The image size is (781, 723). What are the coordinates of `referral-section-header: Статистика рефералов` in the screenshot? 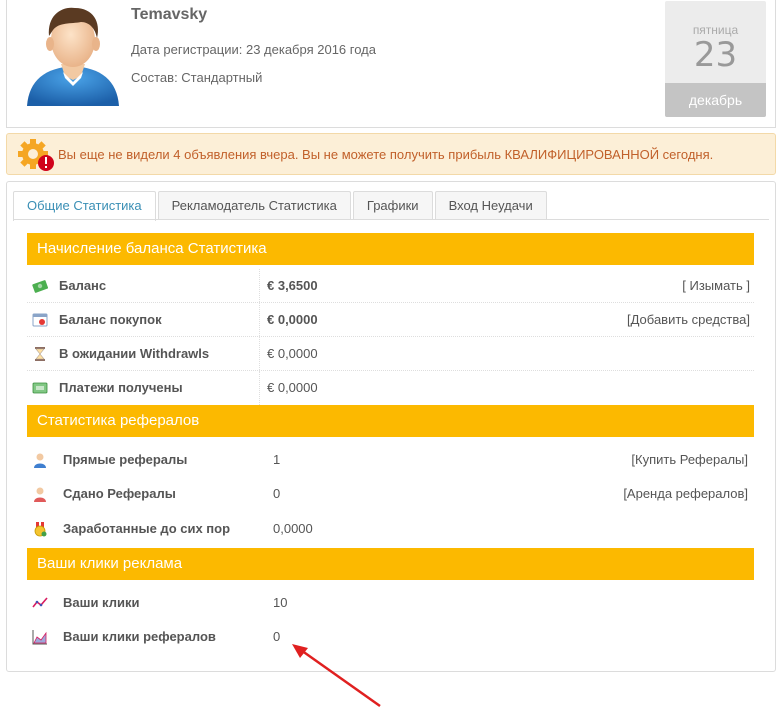 It's located at (390, 421).